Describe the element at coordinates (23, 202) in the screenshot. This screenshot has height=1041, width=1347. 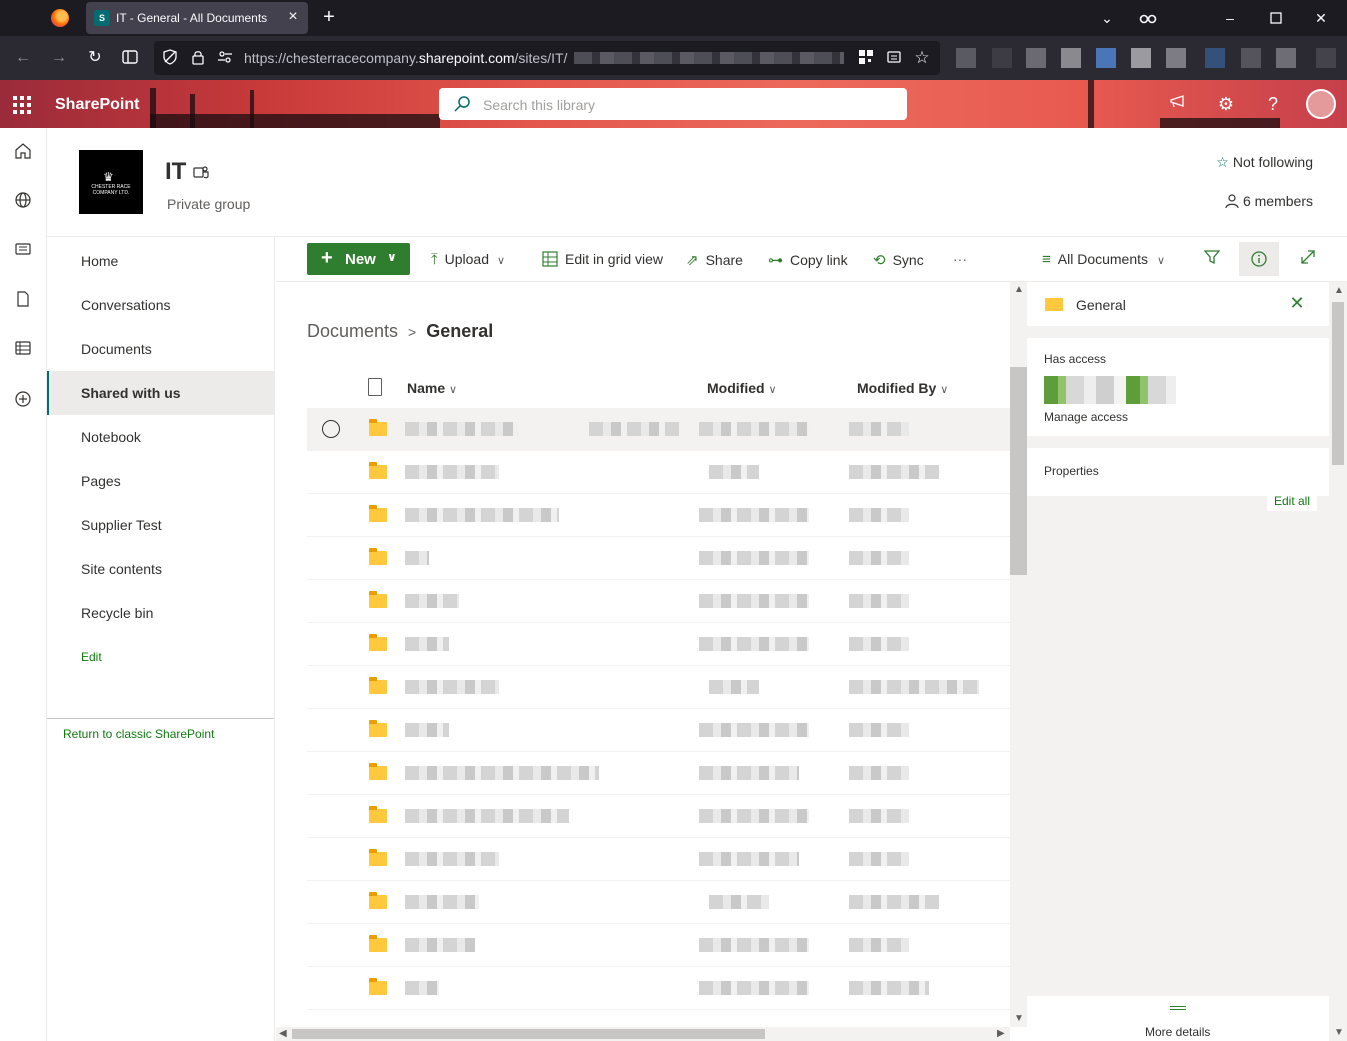
I see `globe-icon` at that location.